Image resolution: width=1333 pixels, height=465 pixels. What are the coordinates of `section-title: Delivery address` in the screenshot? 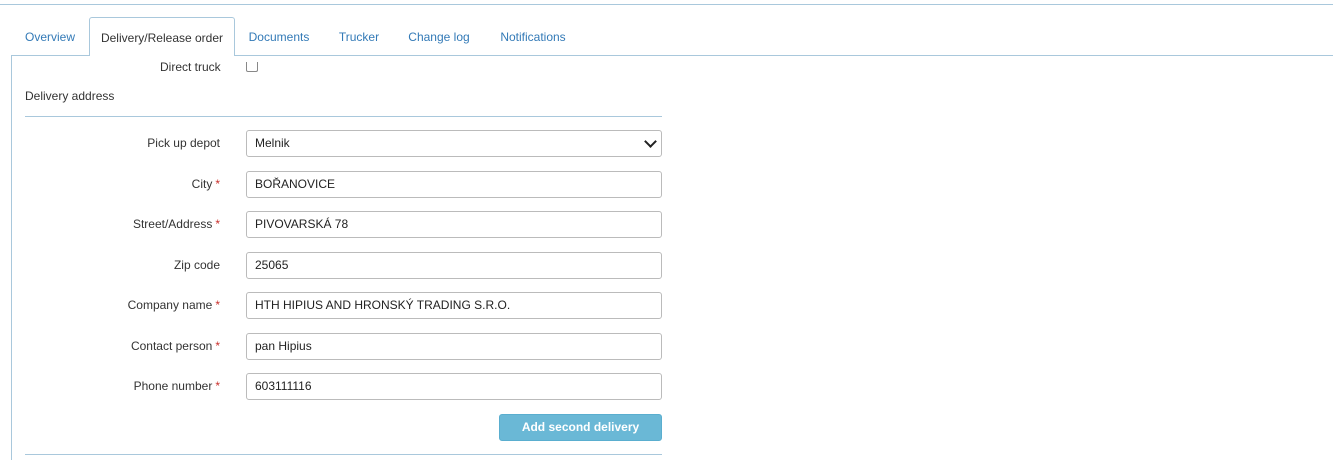 It's located at (70, 96).